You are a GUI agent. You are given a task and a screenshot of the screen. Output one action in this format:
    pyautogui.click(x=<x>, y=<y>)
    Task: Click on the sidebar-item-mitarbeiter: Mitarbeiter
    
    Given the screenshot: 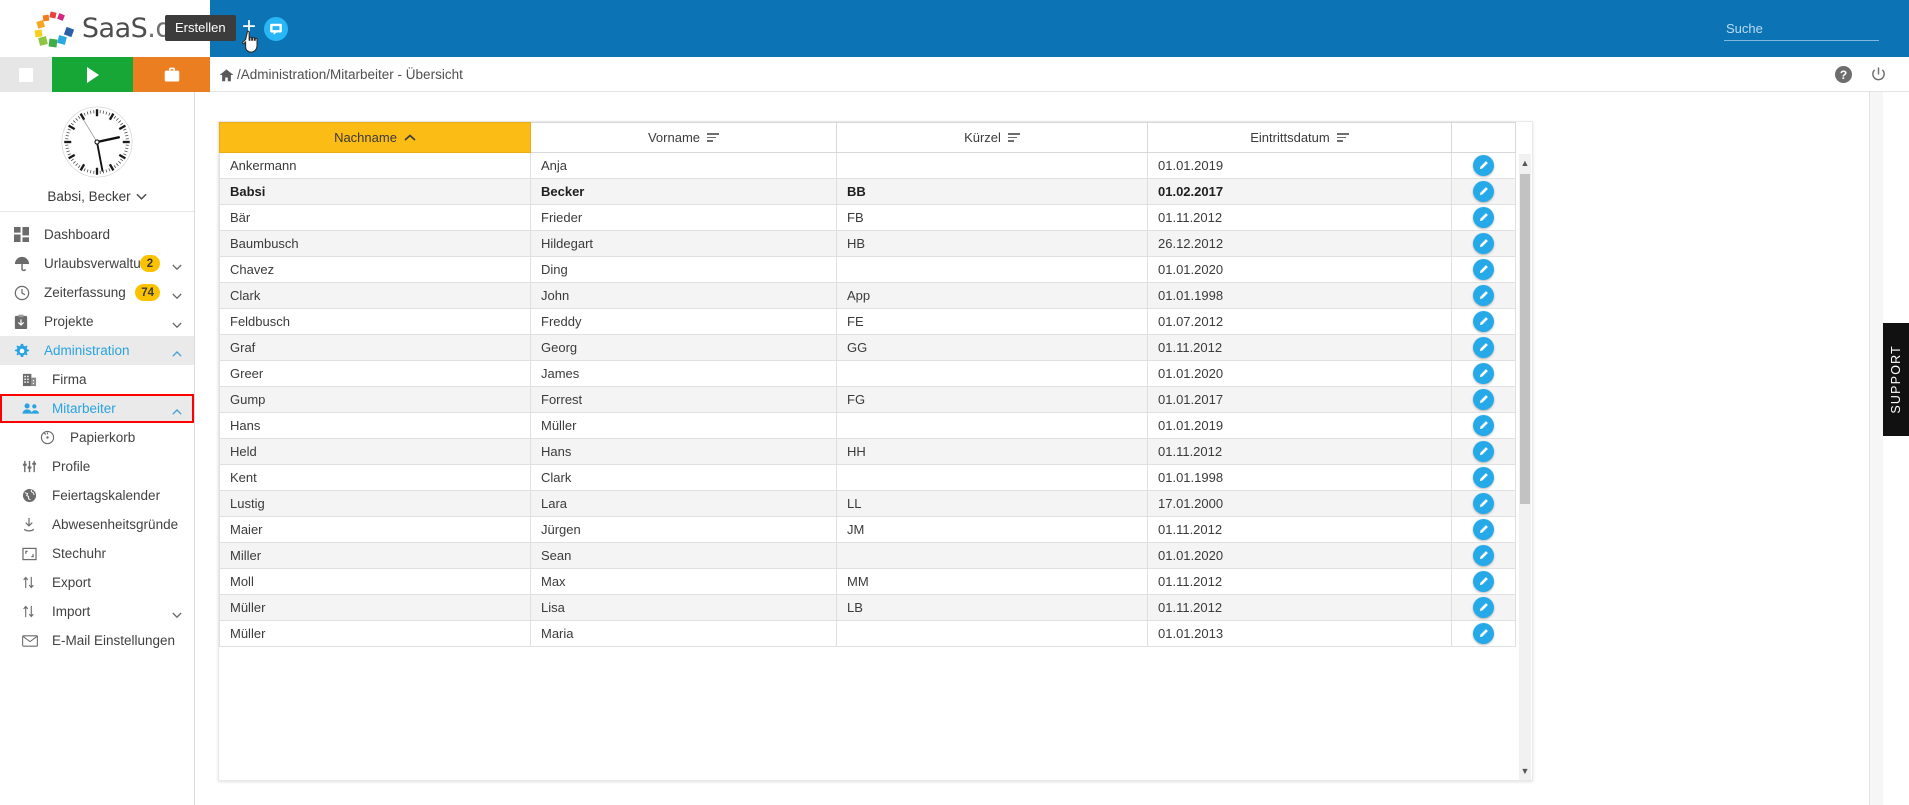 What is the action you would take?
    pyautogui.click(x=97, y=408)
    